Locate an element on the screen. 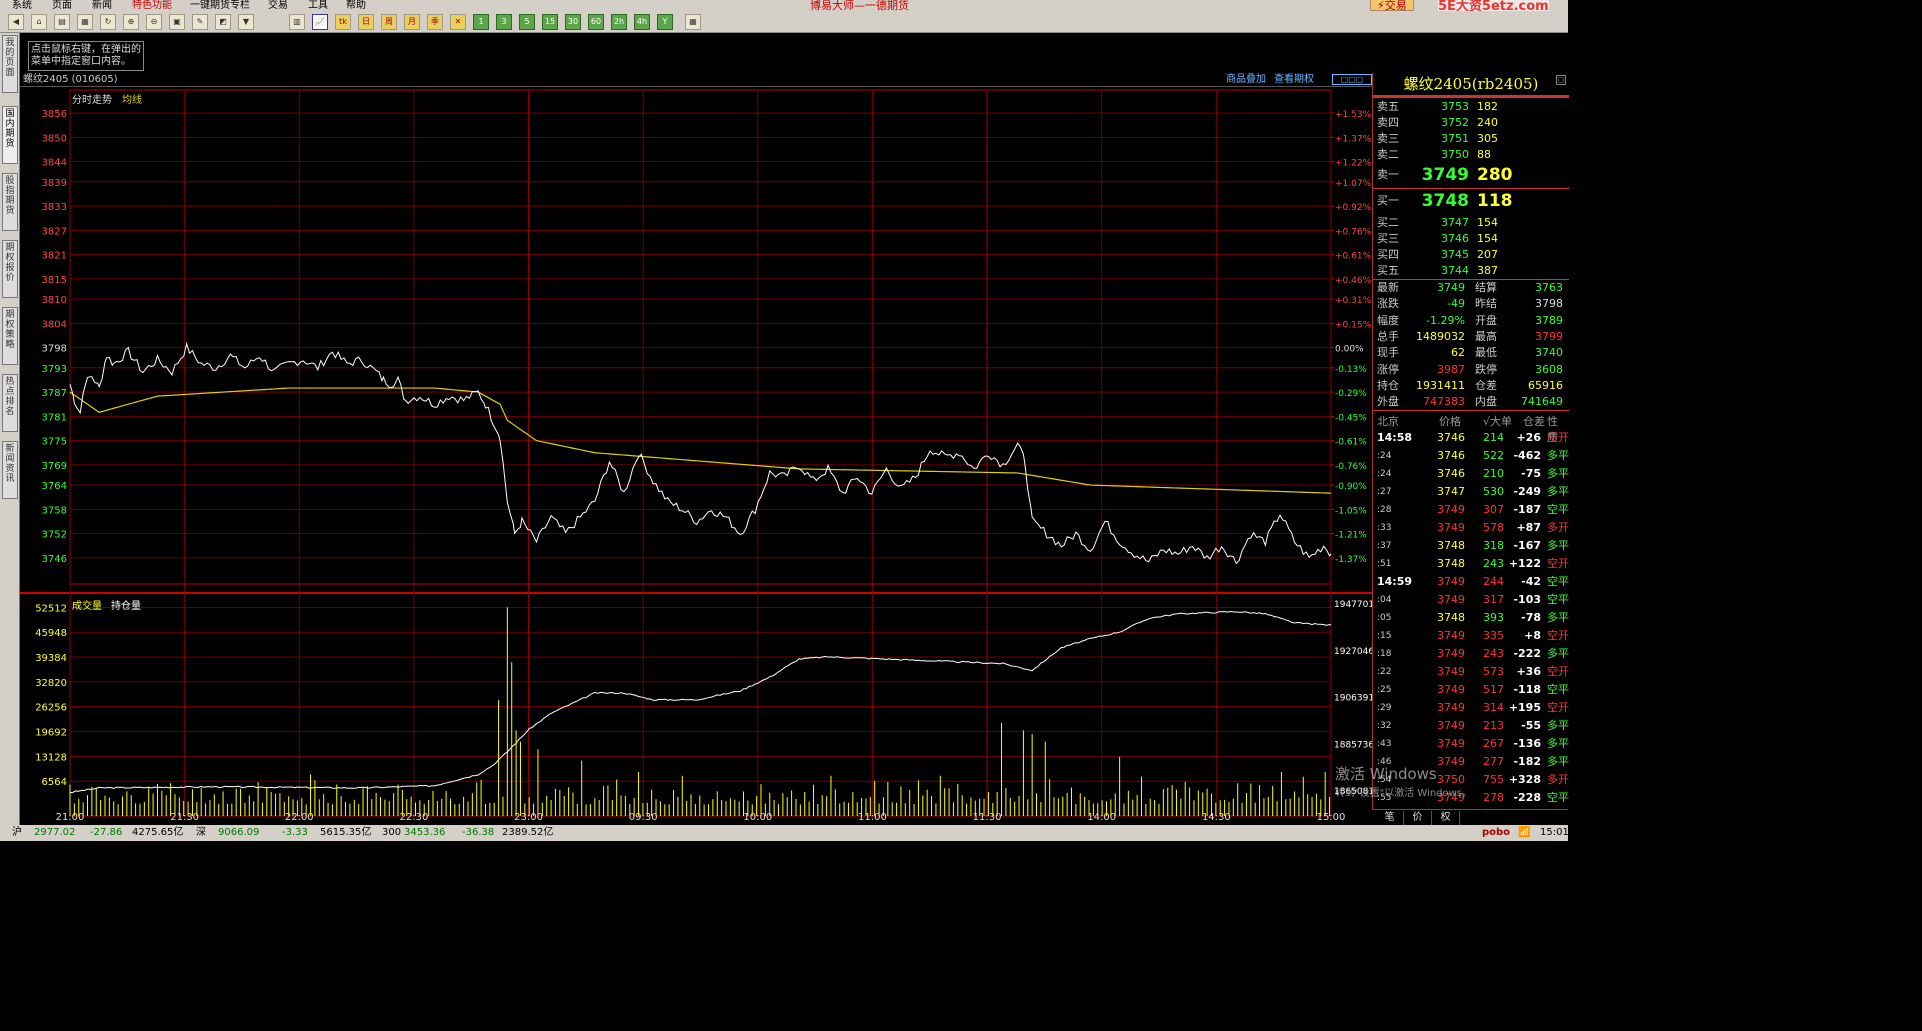  price-tick-label: 3833 is located at coordinates (54, 207).